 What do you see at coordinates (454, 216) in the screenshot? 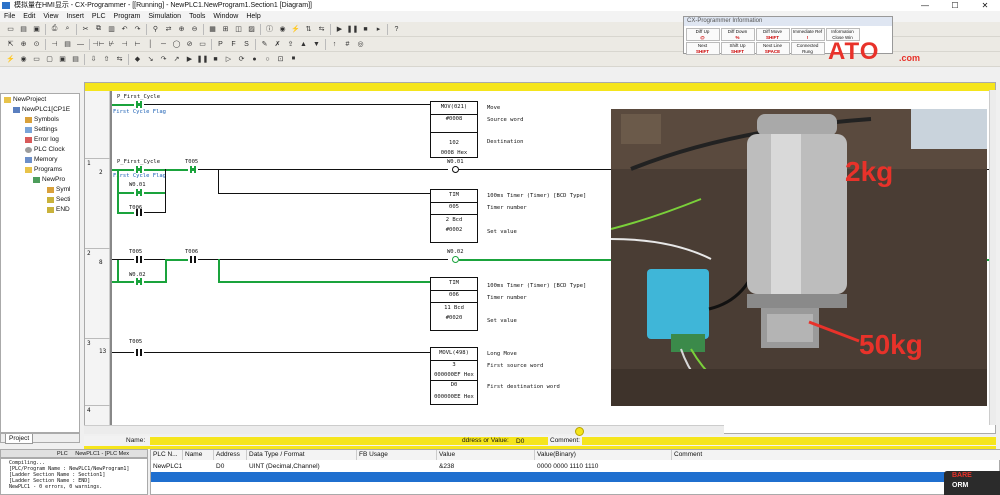
I see `instruction-tim: TIM 005 2 Bcd #0002` at bounding box center [454, 216].